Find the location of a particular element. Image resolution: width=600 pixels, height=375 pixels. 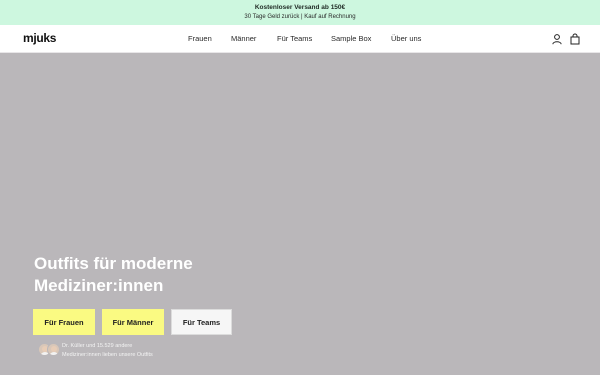

hero-headline-line2: Mediziner:innen is located at coordinates (99, 285).